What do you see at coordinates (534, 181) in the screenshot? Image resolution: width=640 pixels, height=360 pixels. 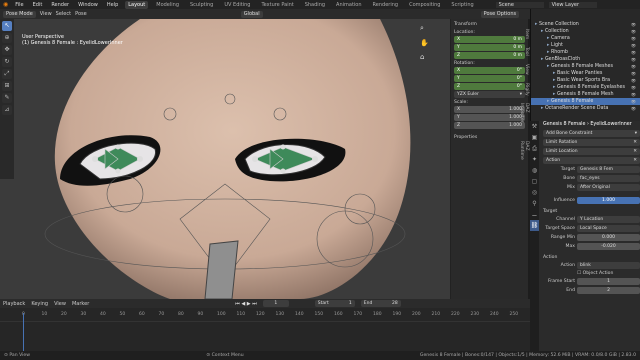 I see `object-tab-icon: ▢` at bounding box center [534, 181].